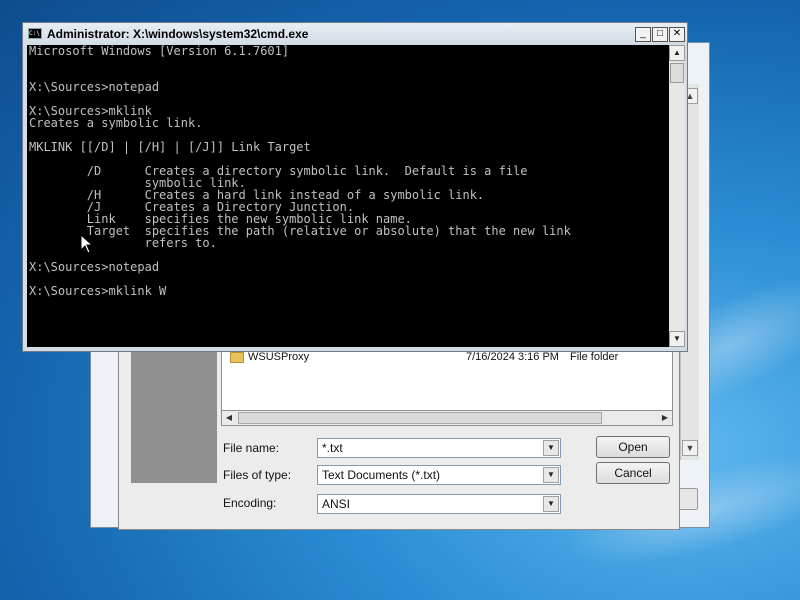 Image resolution: width=800 pixels, height=600 pixels. I want to click on close-button: ✕, so click(677, 34).